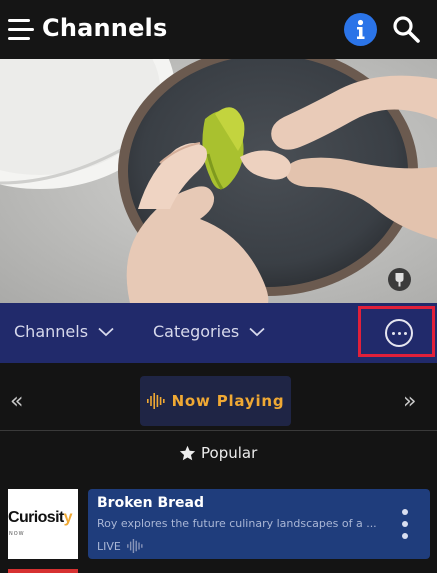 The width and height of the screenshot is (437, 573). What do you see at coordinates (151, 503) in the screenshot?
I see `program-title: Broken Bread` at bounding box center [151, 503].